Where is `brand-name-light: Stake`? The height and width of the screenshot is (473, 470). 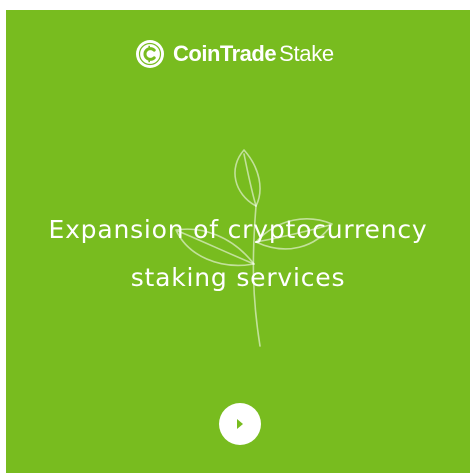 brand-name-light: Stake is located at coordinates (306, 53).